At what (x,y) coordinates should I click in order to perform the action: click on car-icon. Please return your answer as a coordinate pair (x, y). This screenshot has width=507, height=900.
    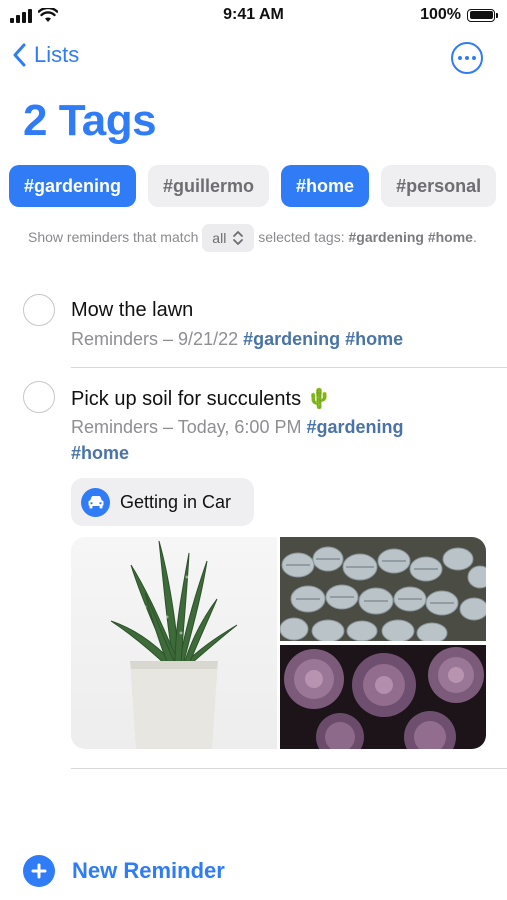
    Looking at the image, I should click on (95, 502).